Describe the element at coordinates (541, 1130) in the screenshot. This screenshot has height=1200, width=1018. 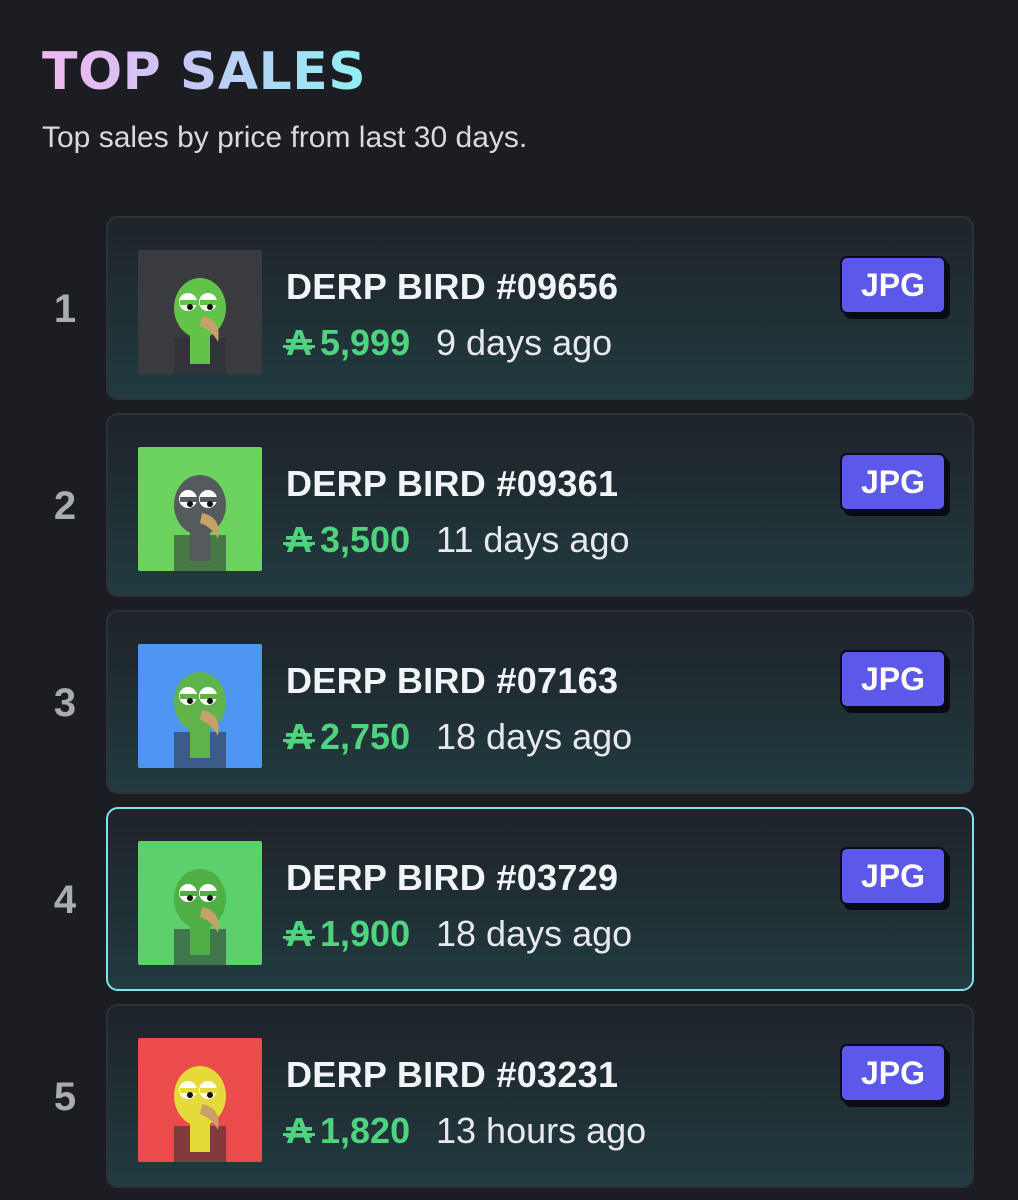
I see `sale-time: 13 hours ago` at that location.